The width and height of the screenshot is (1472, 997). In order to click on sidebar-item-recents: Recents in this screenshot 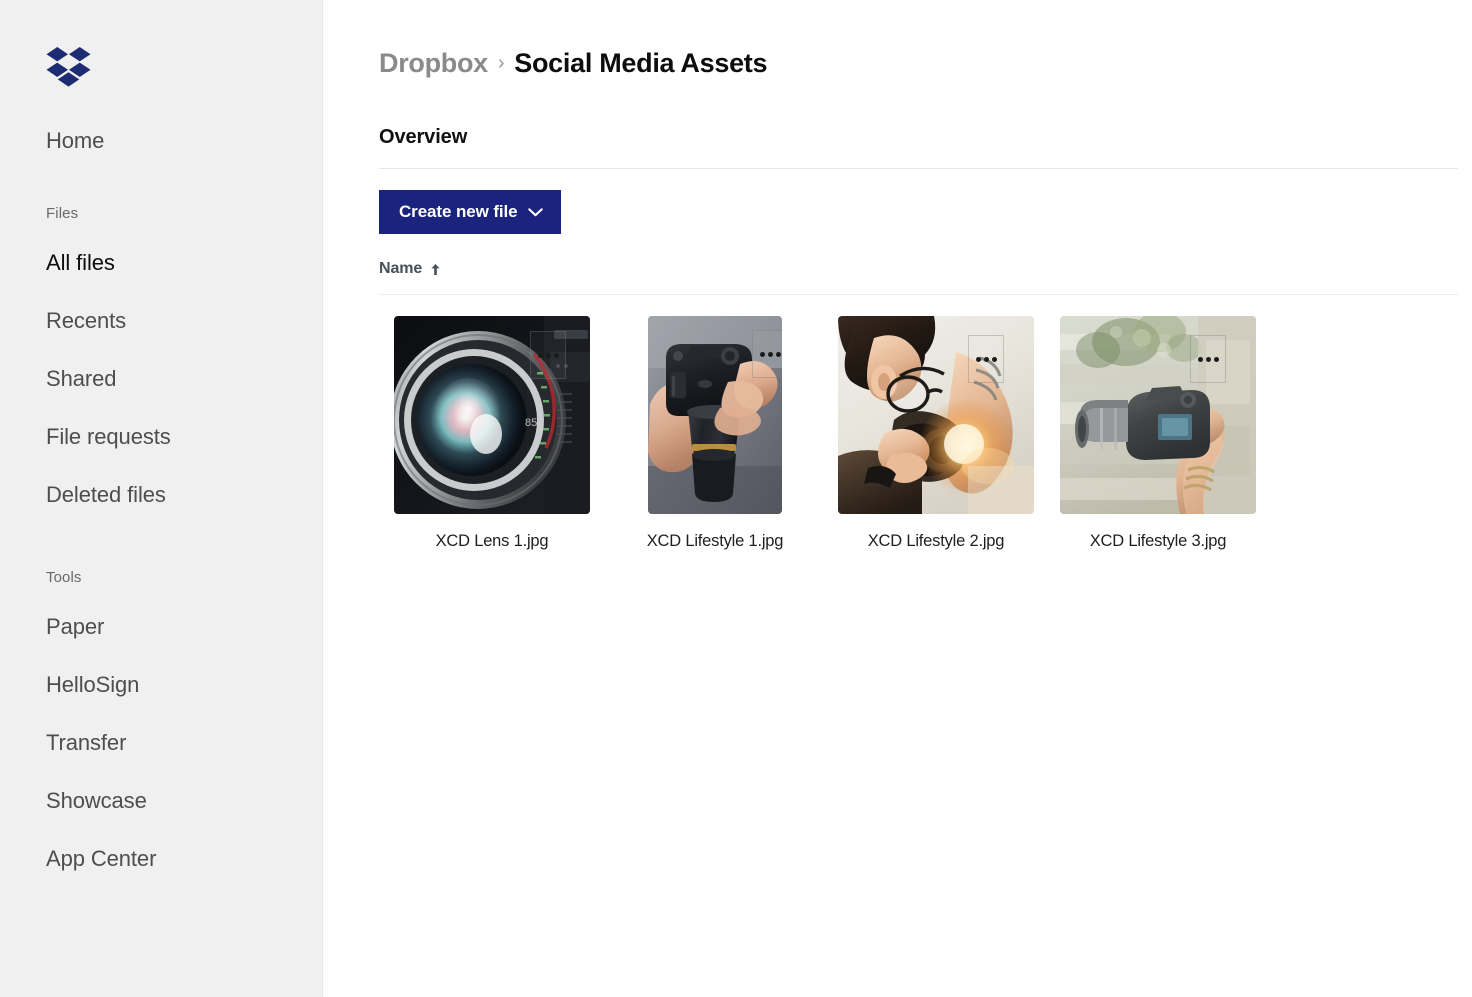, I will do `click(161, 321)`.